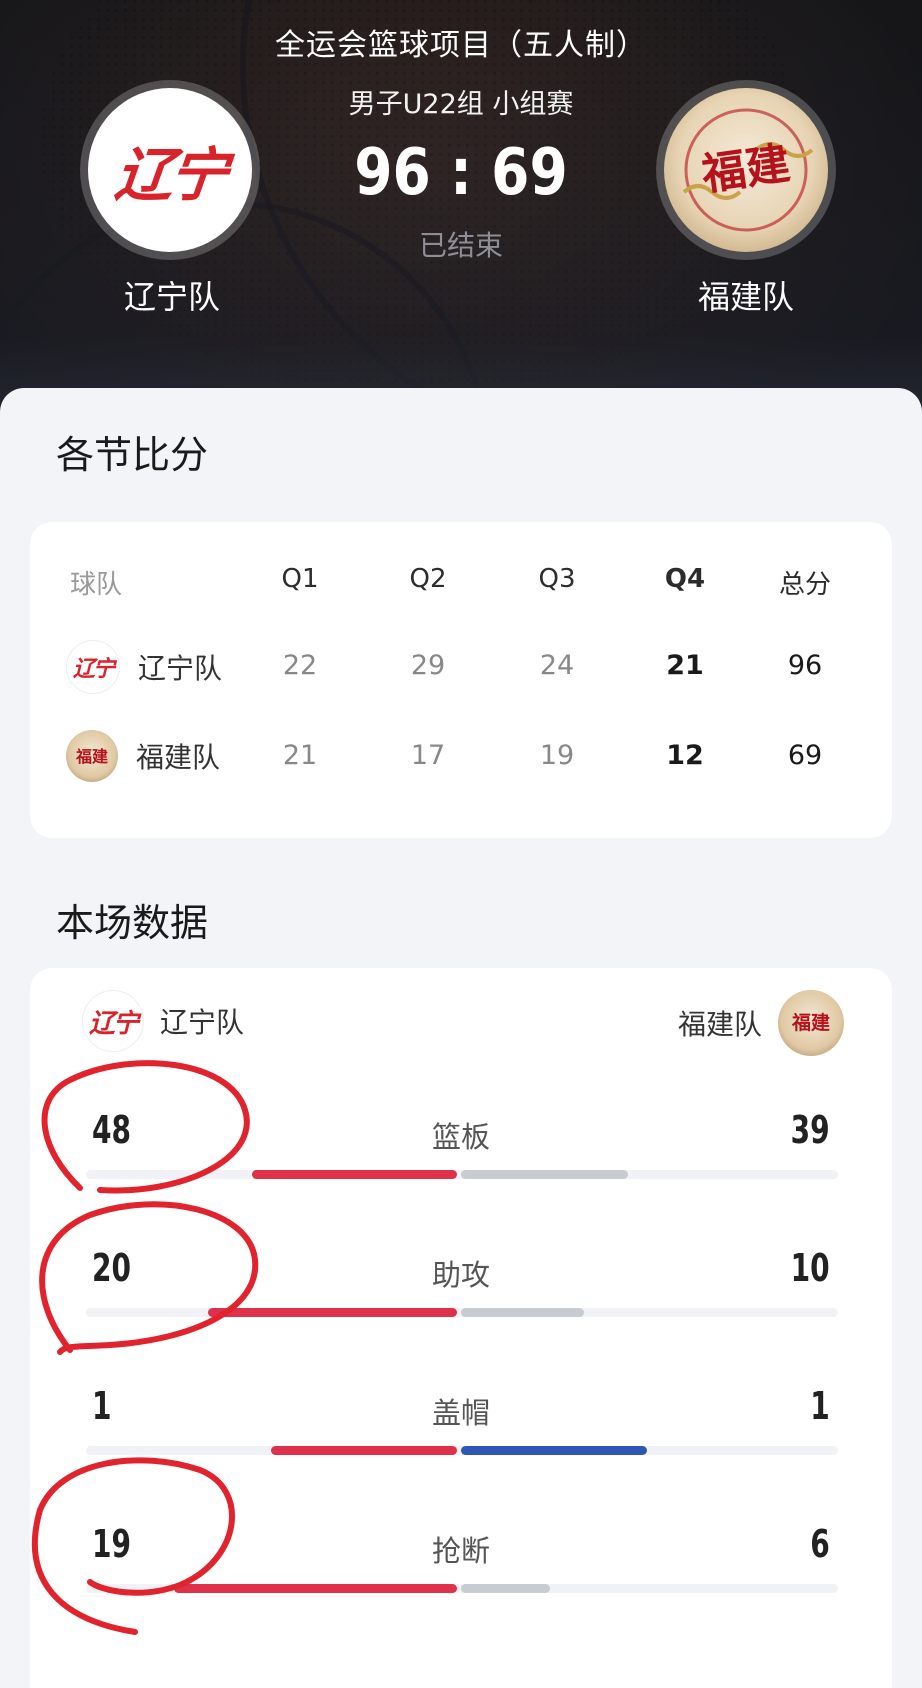 This screenshot has width=922, height=1688. Describe the element at coordinates (428, 665) in the screenshot. I see `cell-home-q2: 29` at that location.